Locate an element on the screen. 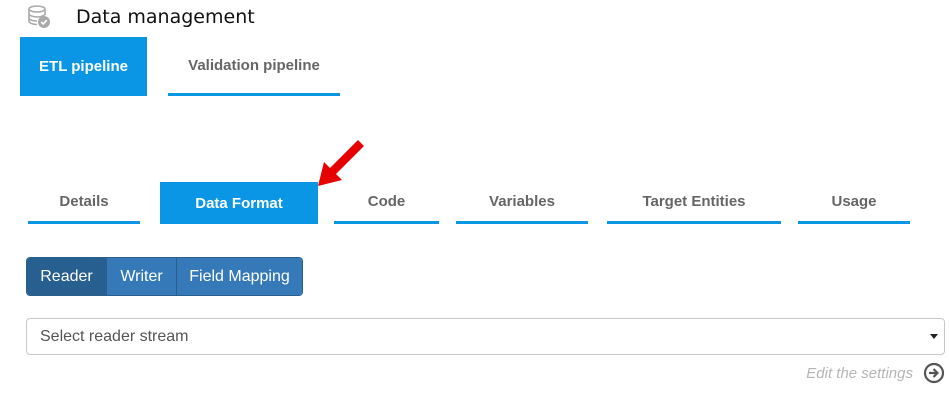 The width and height of the screenshot is (949, 393). tab-details: Details is located at coordinates (84, 203).